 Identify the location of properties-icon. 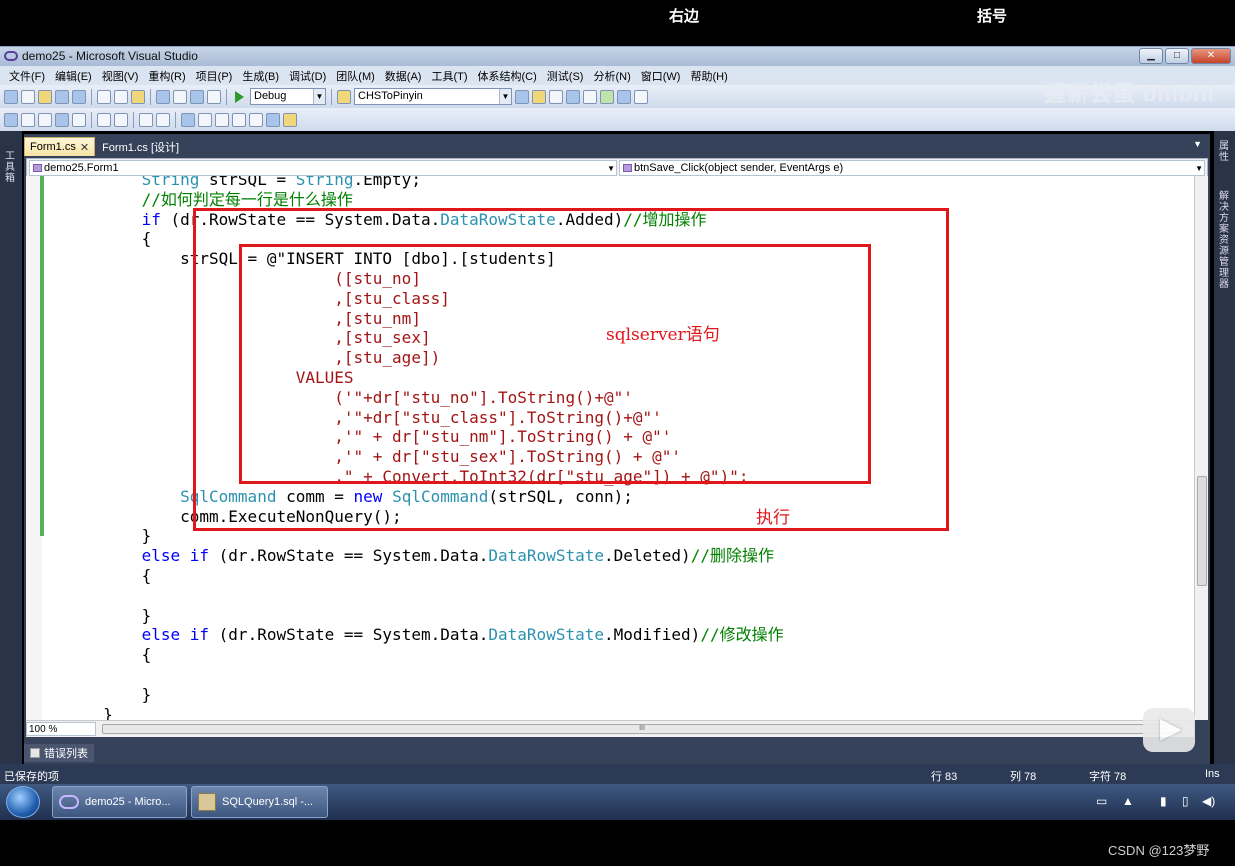
(556, 96).